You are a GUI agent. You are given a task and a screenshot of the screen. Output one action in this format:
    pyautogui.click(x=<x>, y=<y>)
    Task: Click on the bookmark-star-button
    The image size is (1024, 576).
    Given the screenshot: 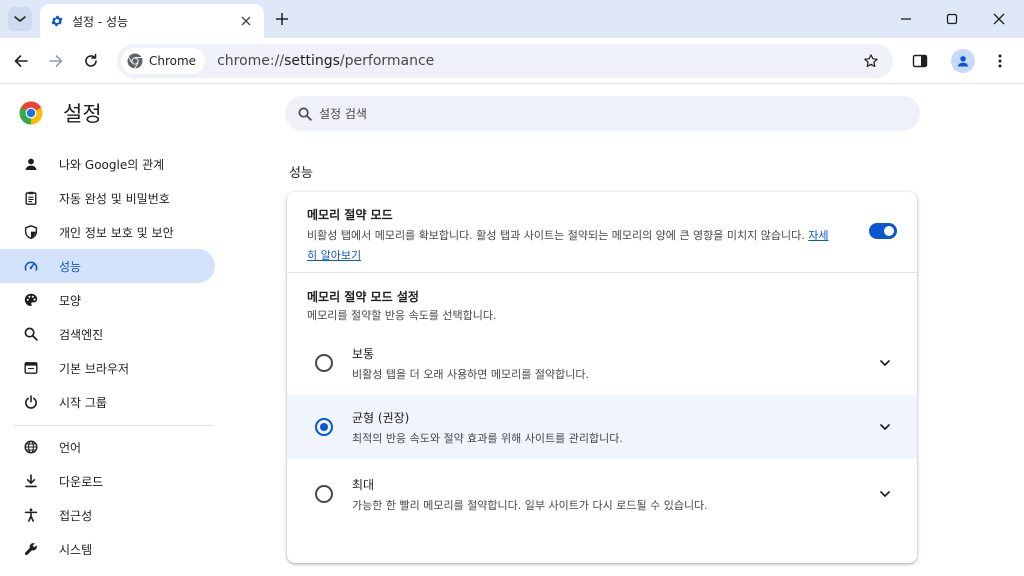 What is the action you would take?
    pyautogui.click(x=871, y=61)
    